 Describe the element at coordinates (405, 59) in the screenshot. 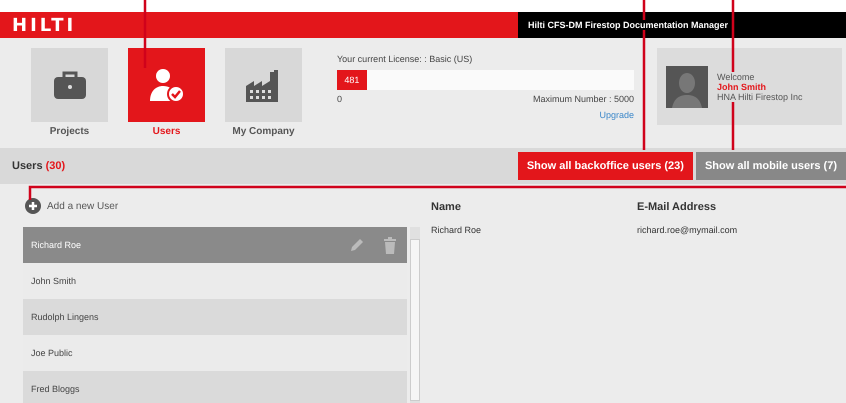

I see `license-label: Your current License: : Basic (US)` at that location.